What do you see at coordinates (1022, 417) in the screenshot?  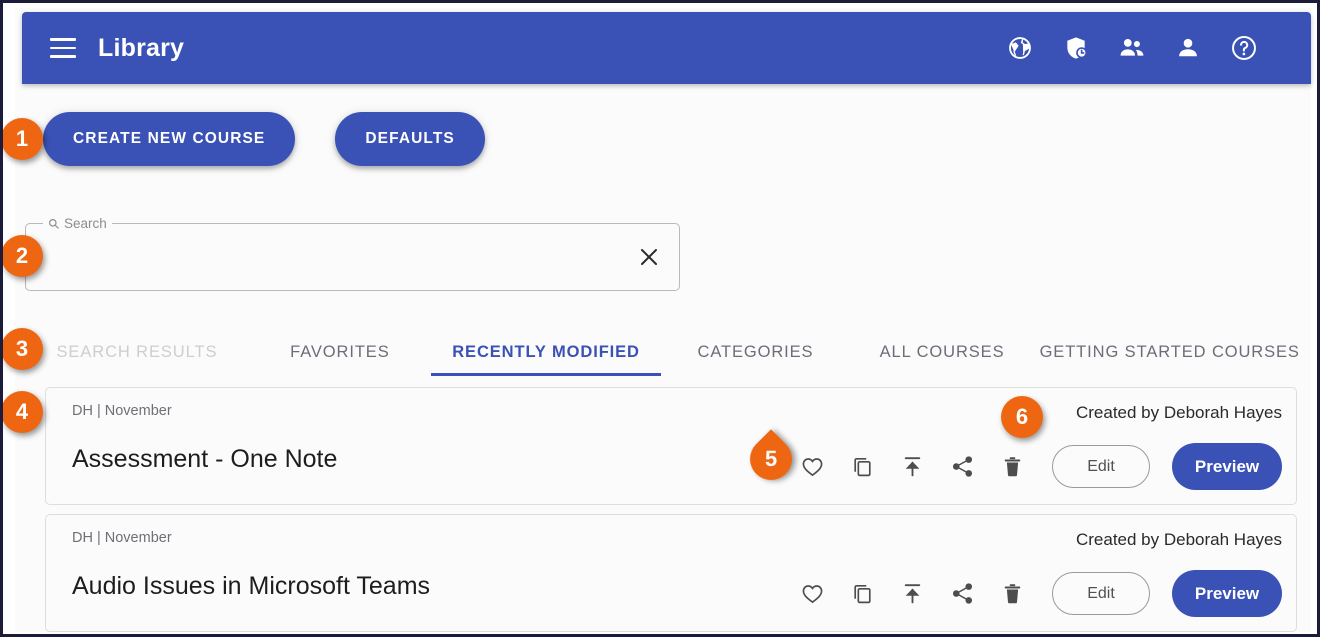 I see `callout-badge-6: 6` at bounding box center [1022, 417].